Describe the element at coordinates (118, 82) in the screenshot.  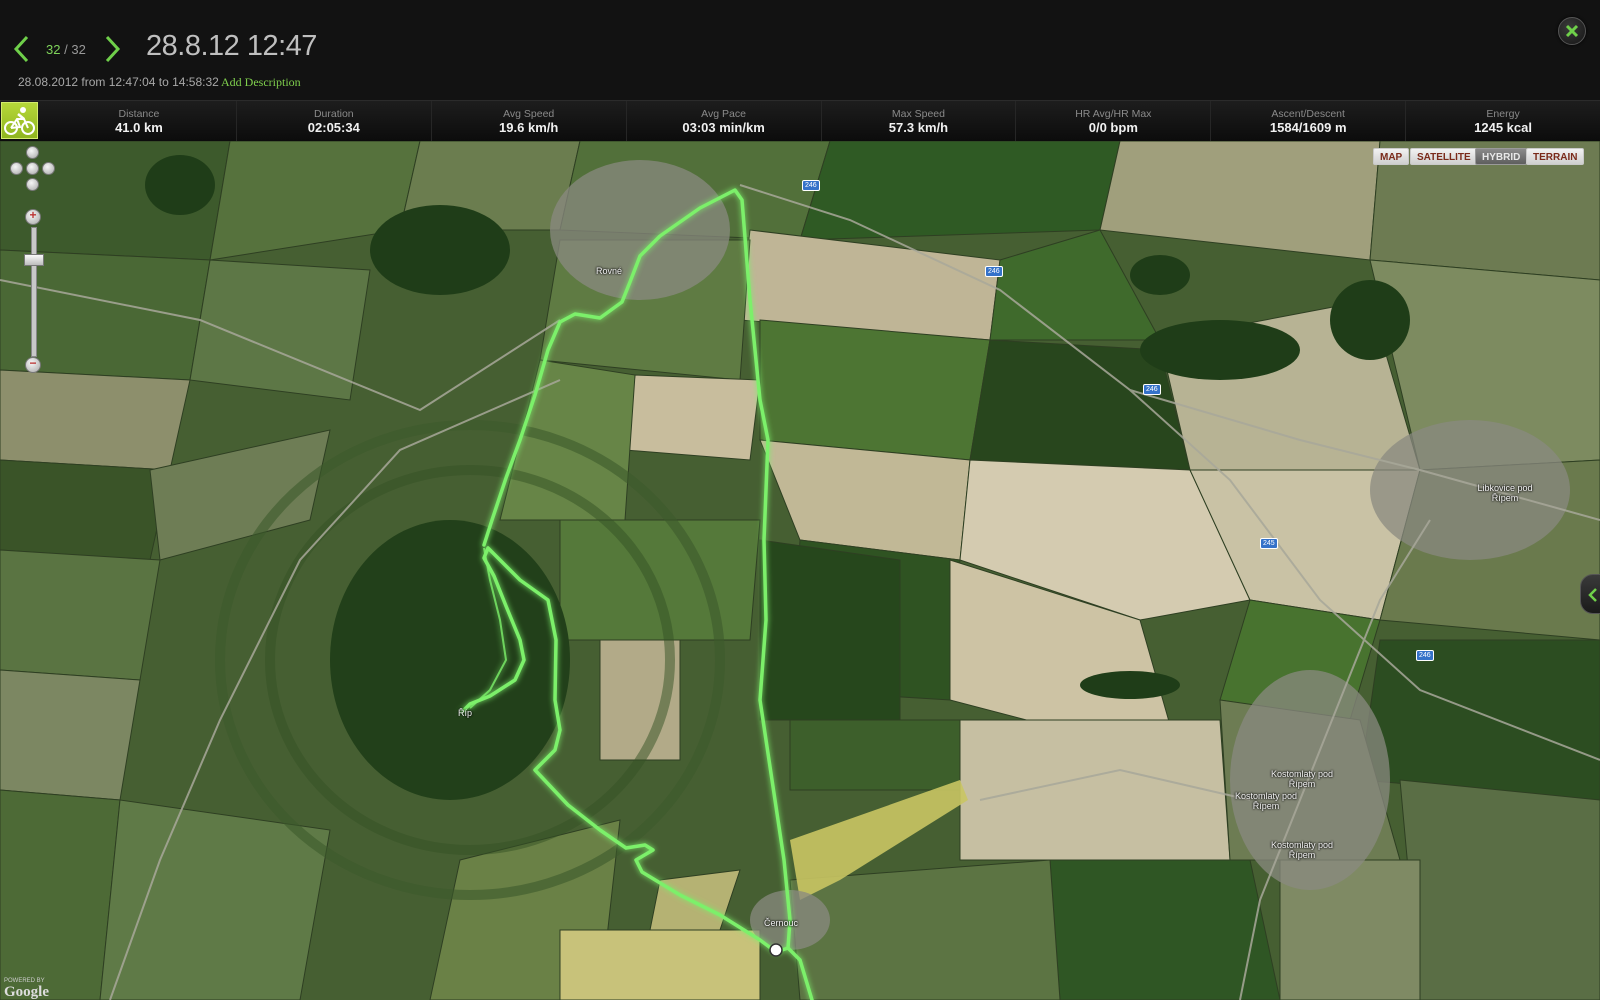
I see `activity-date-range: 28.08.2012 from 12:47:04 to 14:58:32` at that location.